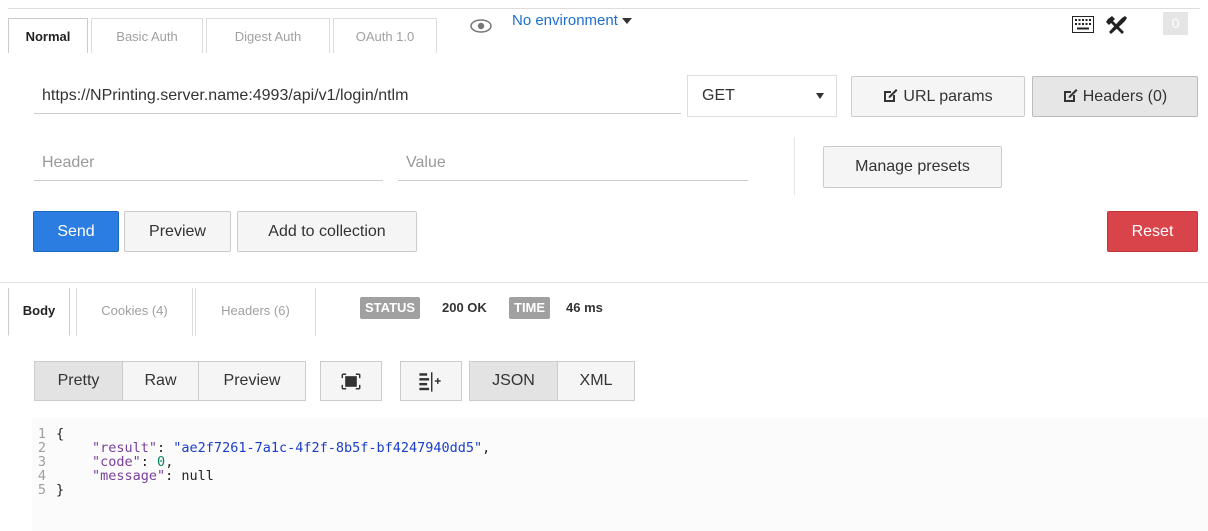 The width and height of the screenshot is (1208, 531). What do you see at coordinates (129, 476) in the screenshot?
I see `json-key: "message"` at bounding box center [129, 476].